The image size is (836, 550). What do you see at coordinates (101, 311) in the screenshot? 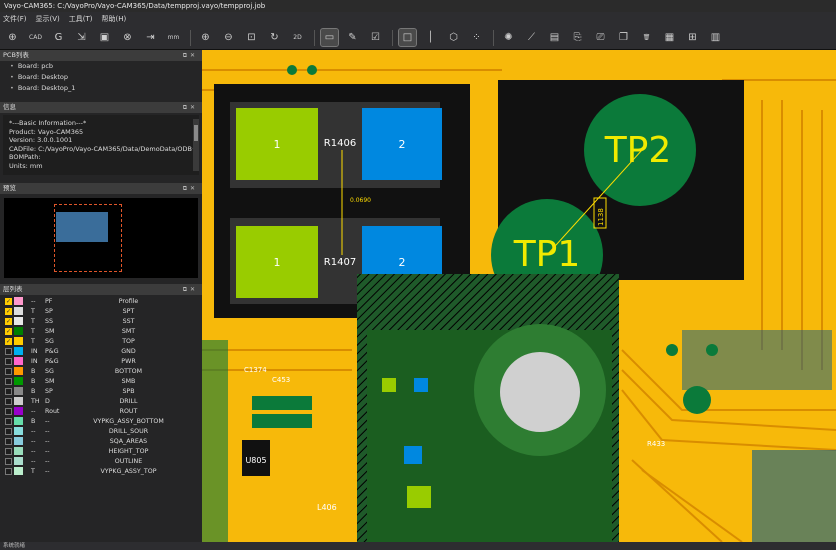
I see `layer-row: ✓ T SP SPT` at bounding box center [101, 311].